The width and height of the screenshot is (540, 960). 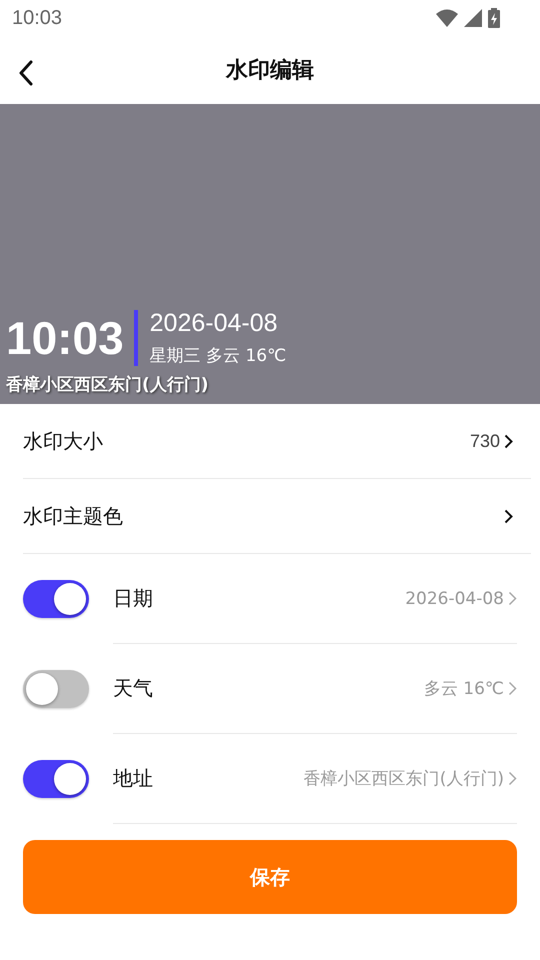 I want to click on signal-icon, so click(x=473, y=18).